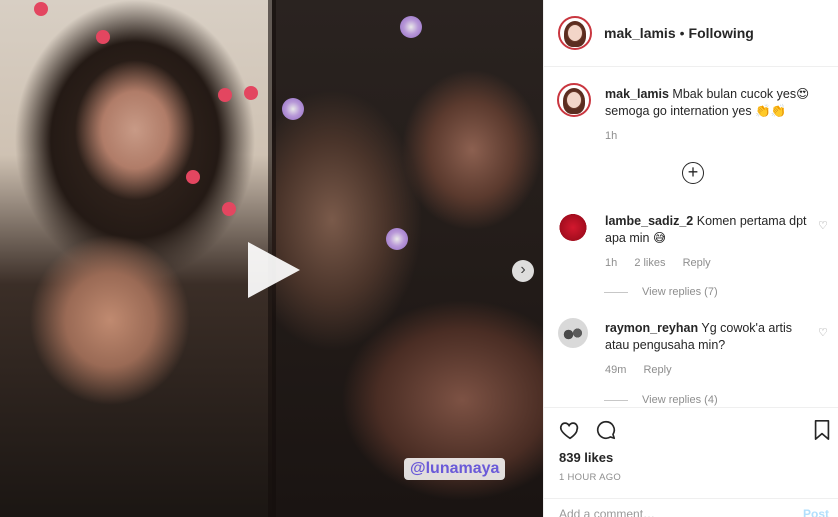 The height and width of the screenshot is (517, 838). Describe the element at coordinates (721, 33) in the screenshot. I see `following-button: Following` at that location.